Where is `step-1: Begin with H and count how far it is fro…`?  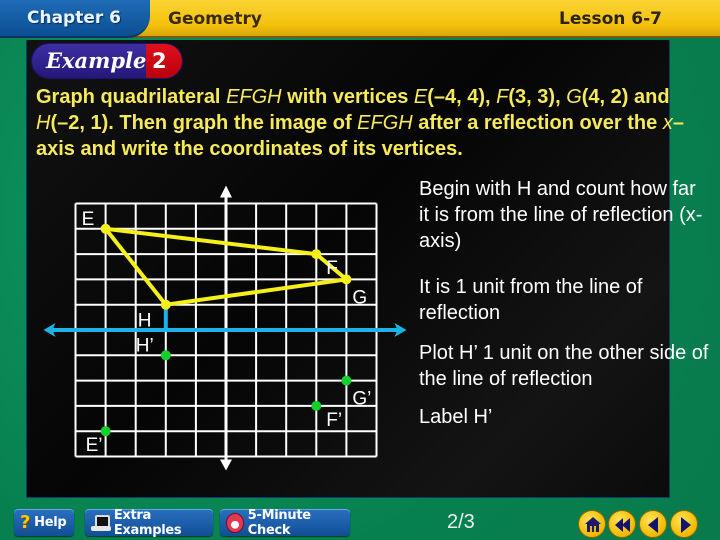 step-1: Begin with H and count how far it is fro… is located at coordinates (561, 215).